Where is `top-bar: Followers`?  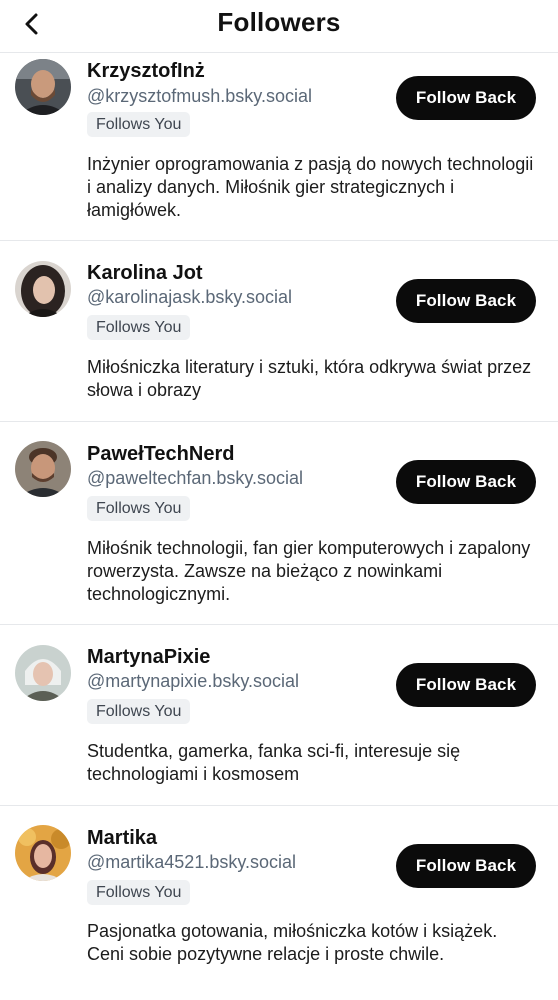 top-bar: Followers is located at coordinates (279, 26).